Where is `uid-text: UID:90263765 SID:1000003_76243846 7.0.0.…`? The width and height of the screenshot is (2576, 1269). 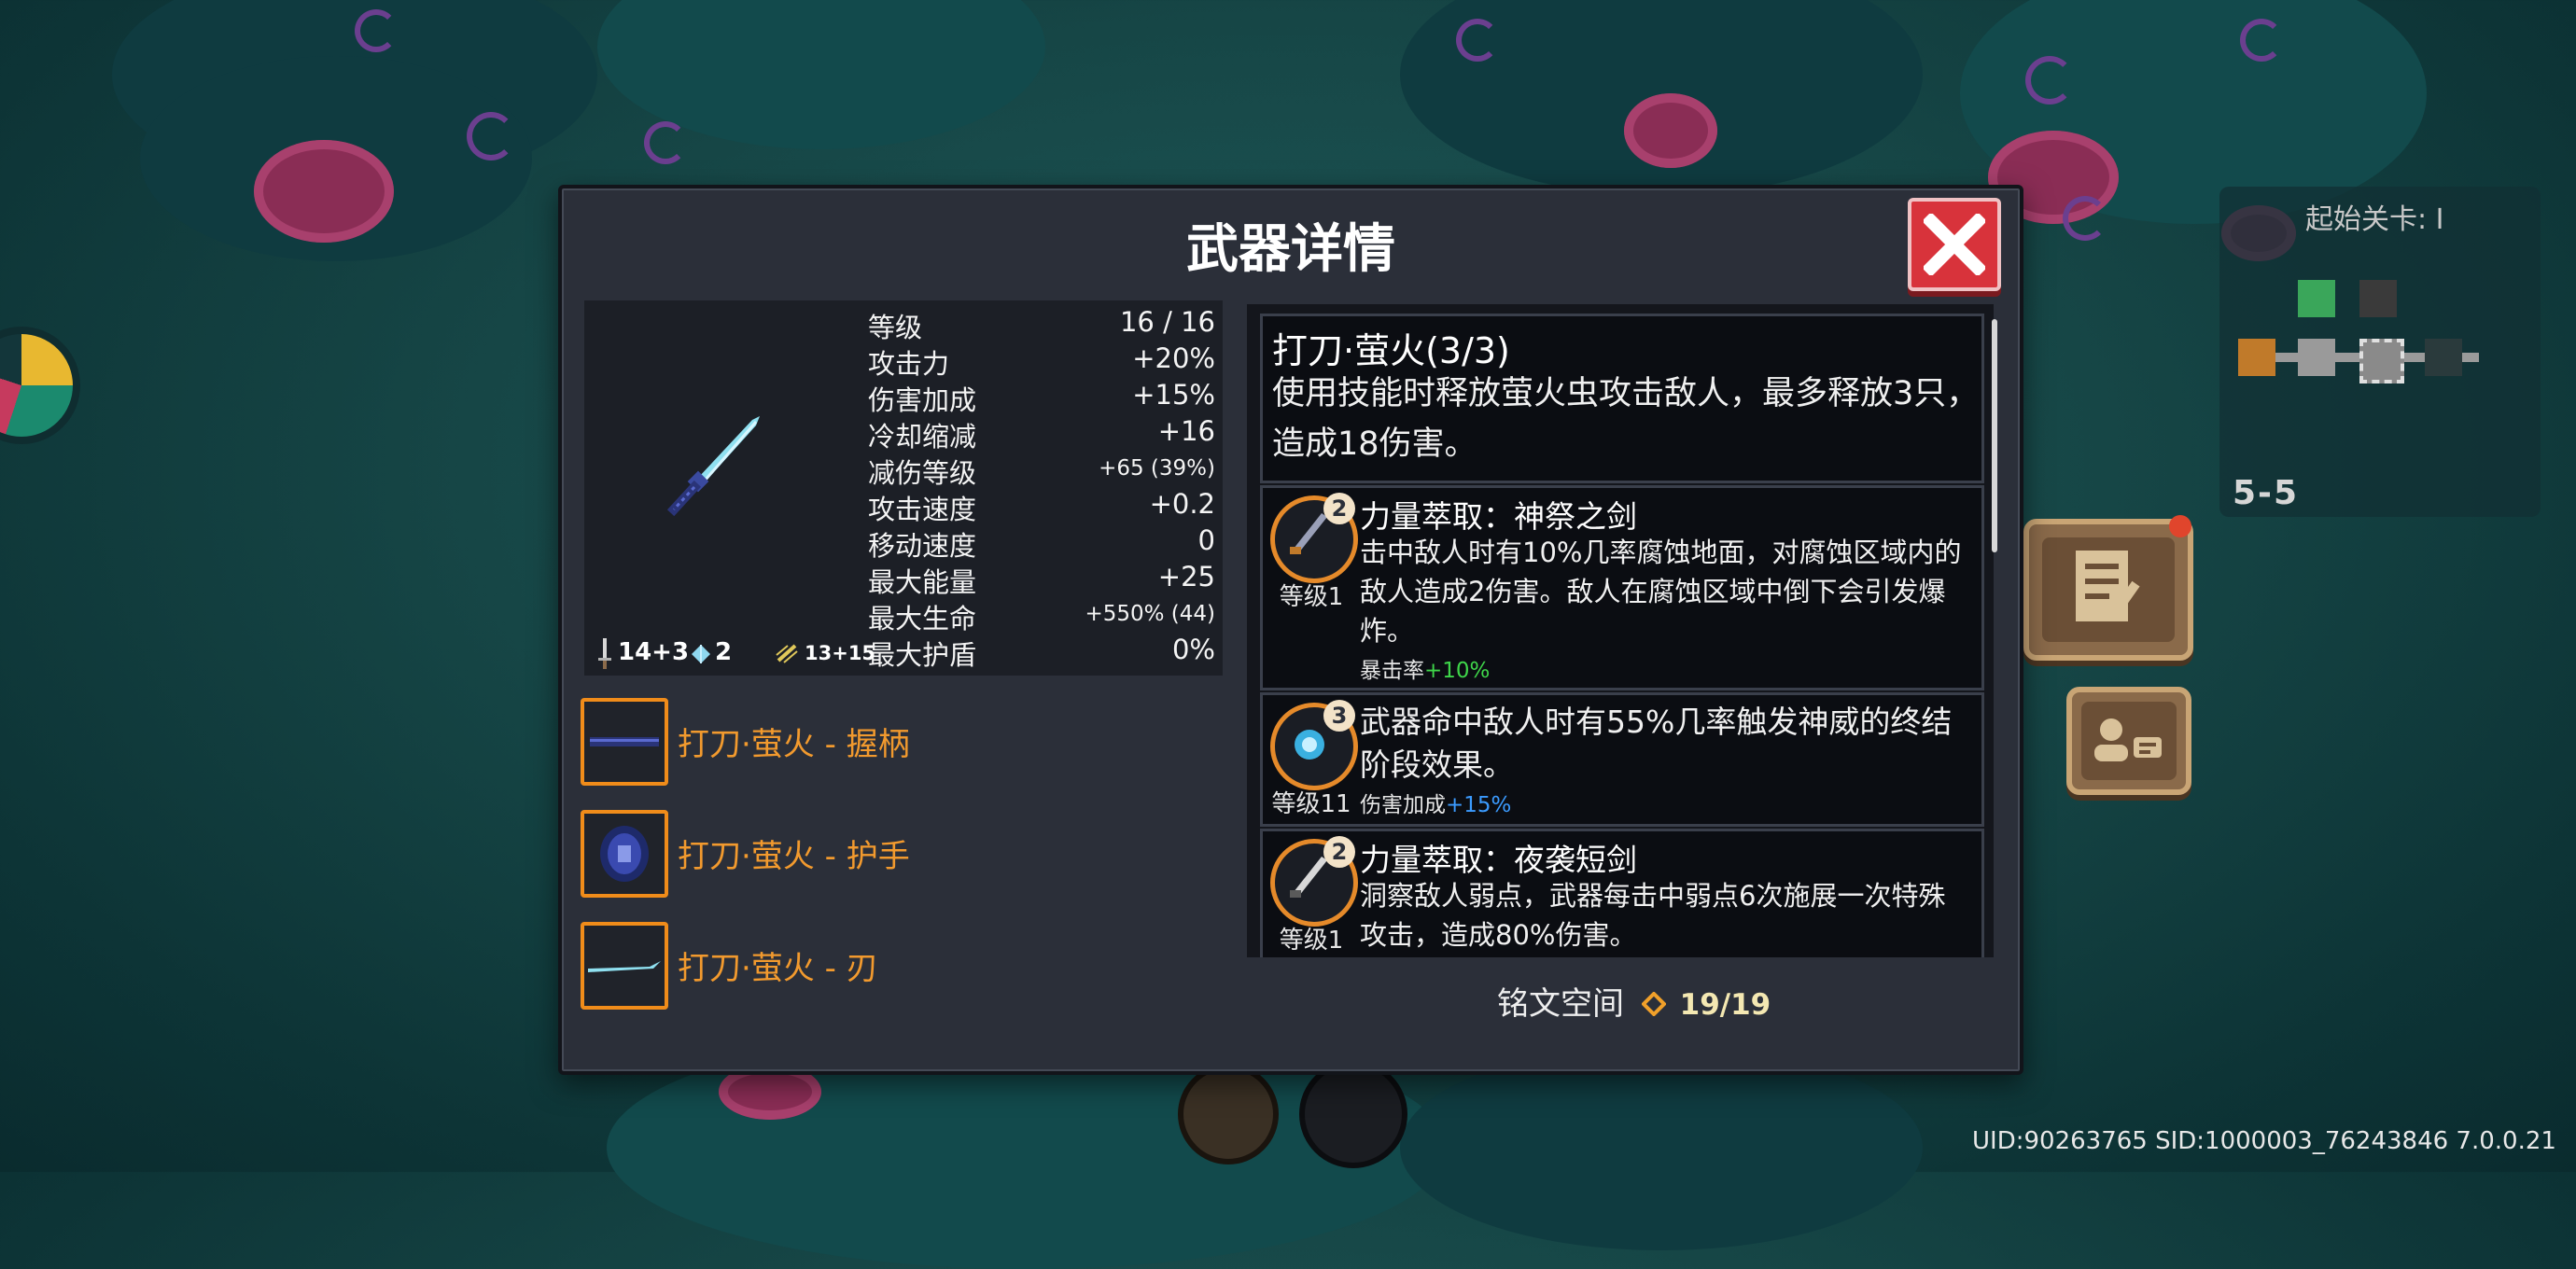
uid-text: UID:90263765 SID:1000003_76243846 7.0.0.… is located at coordinates (2264, 1141).